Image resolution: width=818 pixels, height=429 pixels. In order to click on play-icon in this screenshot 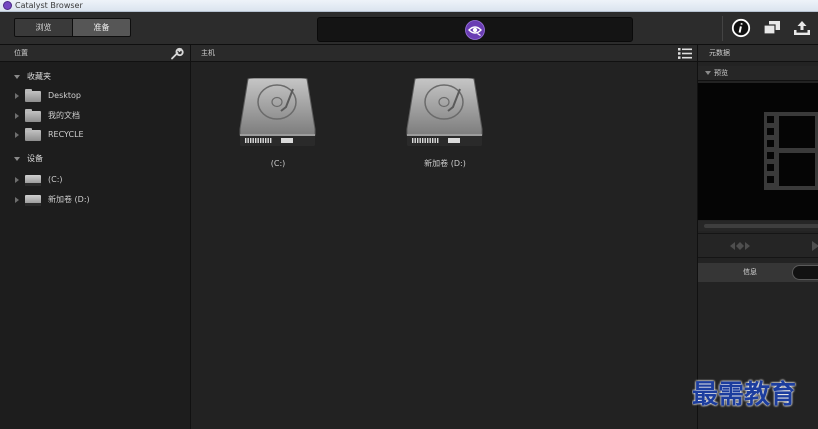, I will do `click(815, 246)`.